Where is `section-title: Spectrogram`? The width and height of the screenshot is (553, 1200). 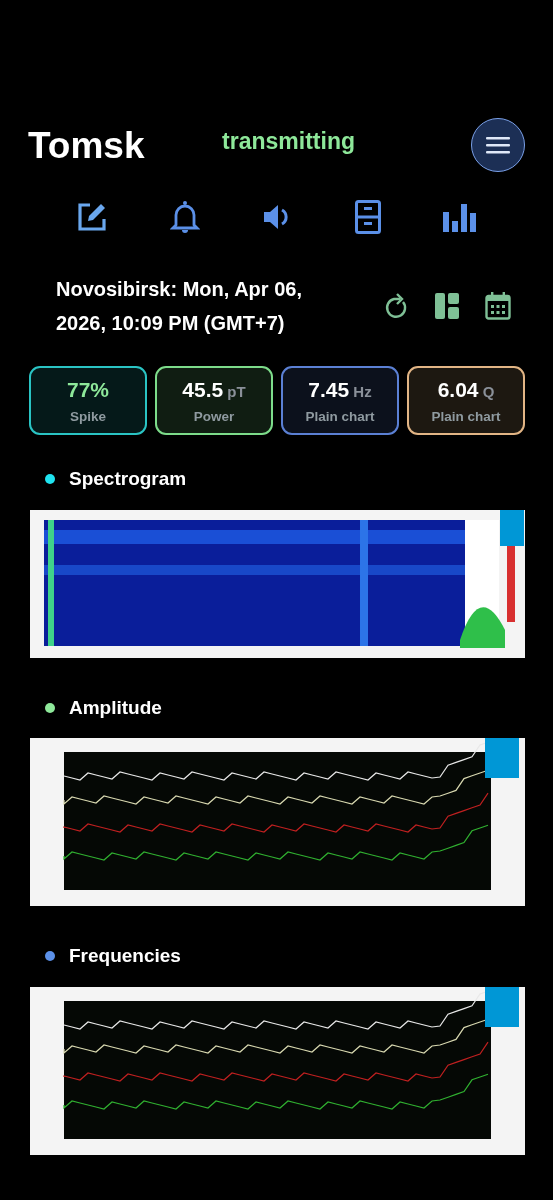
section-title: Spectrogram is located at coordinates (128, 479).